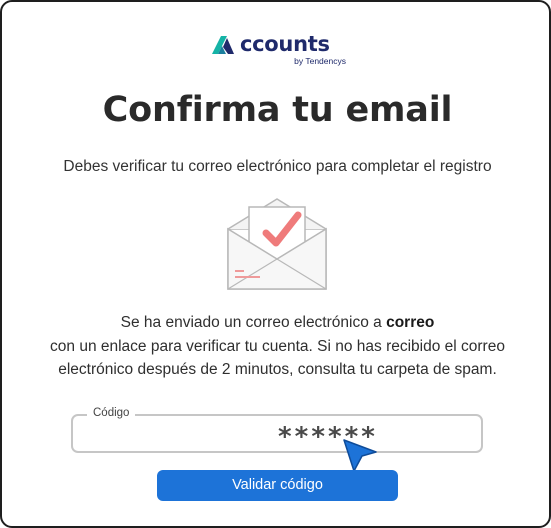 This screenshot has height=528, width=551. Describe the element at coordinates (410, 322) in the screenshot. I see `recipient-email: correo` at that location.